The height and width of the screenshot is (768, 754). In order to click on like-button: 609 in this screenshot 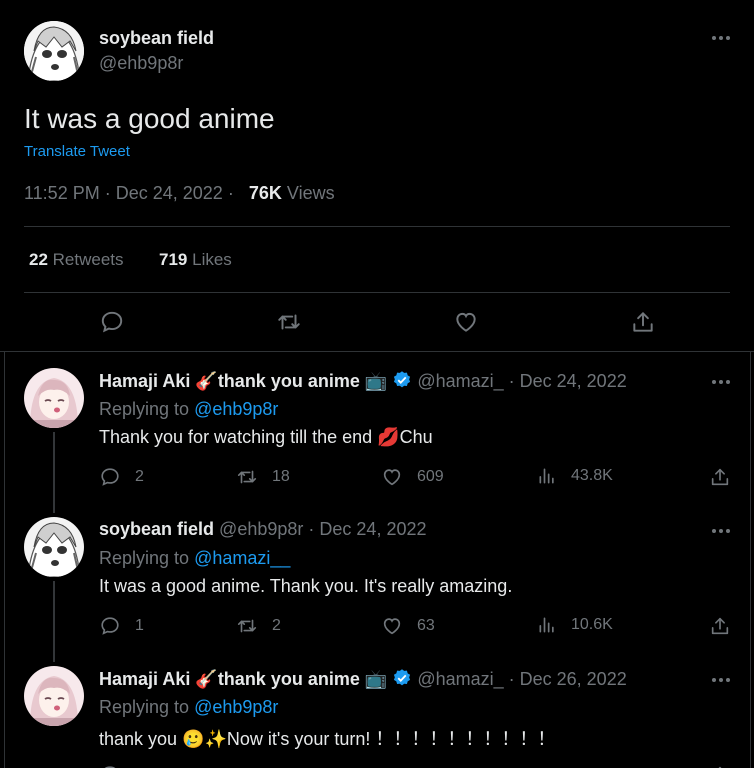, I will do `click(412, 477)`.